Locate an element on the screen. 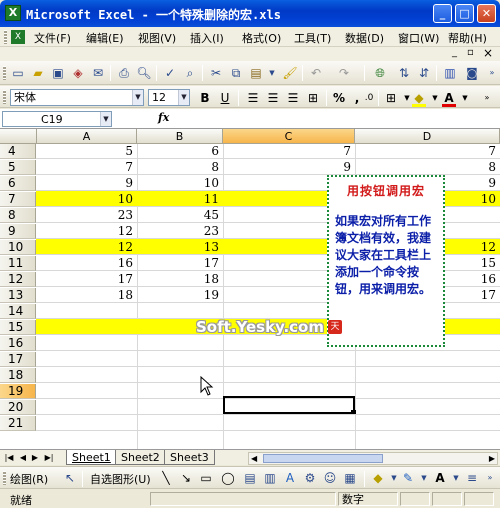 The height and width of the screenshot is (508, 500). bold-button: B is located at coordinates (205, 98).